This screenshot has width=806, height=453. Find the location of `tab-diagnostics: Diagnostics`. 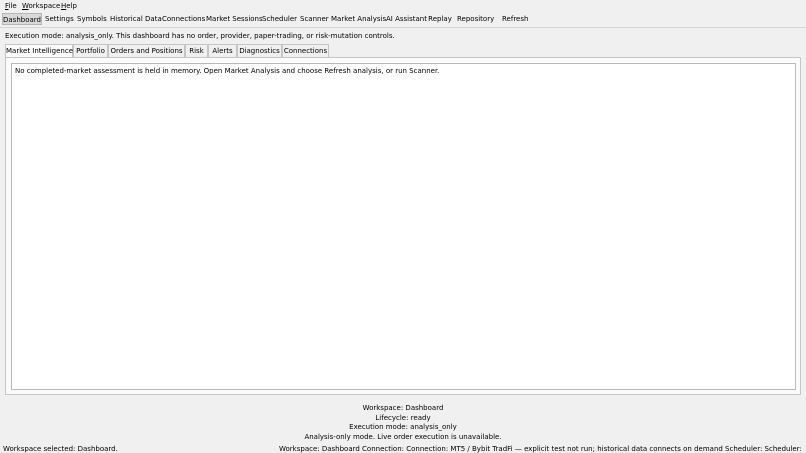

tab-diagnostics: Diagnostics is located at coordinates (259, 50).